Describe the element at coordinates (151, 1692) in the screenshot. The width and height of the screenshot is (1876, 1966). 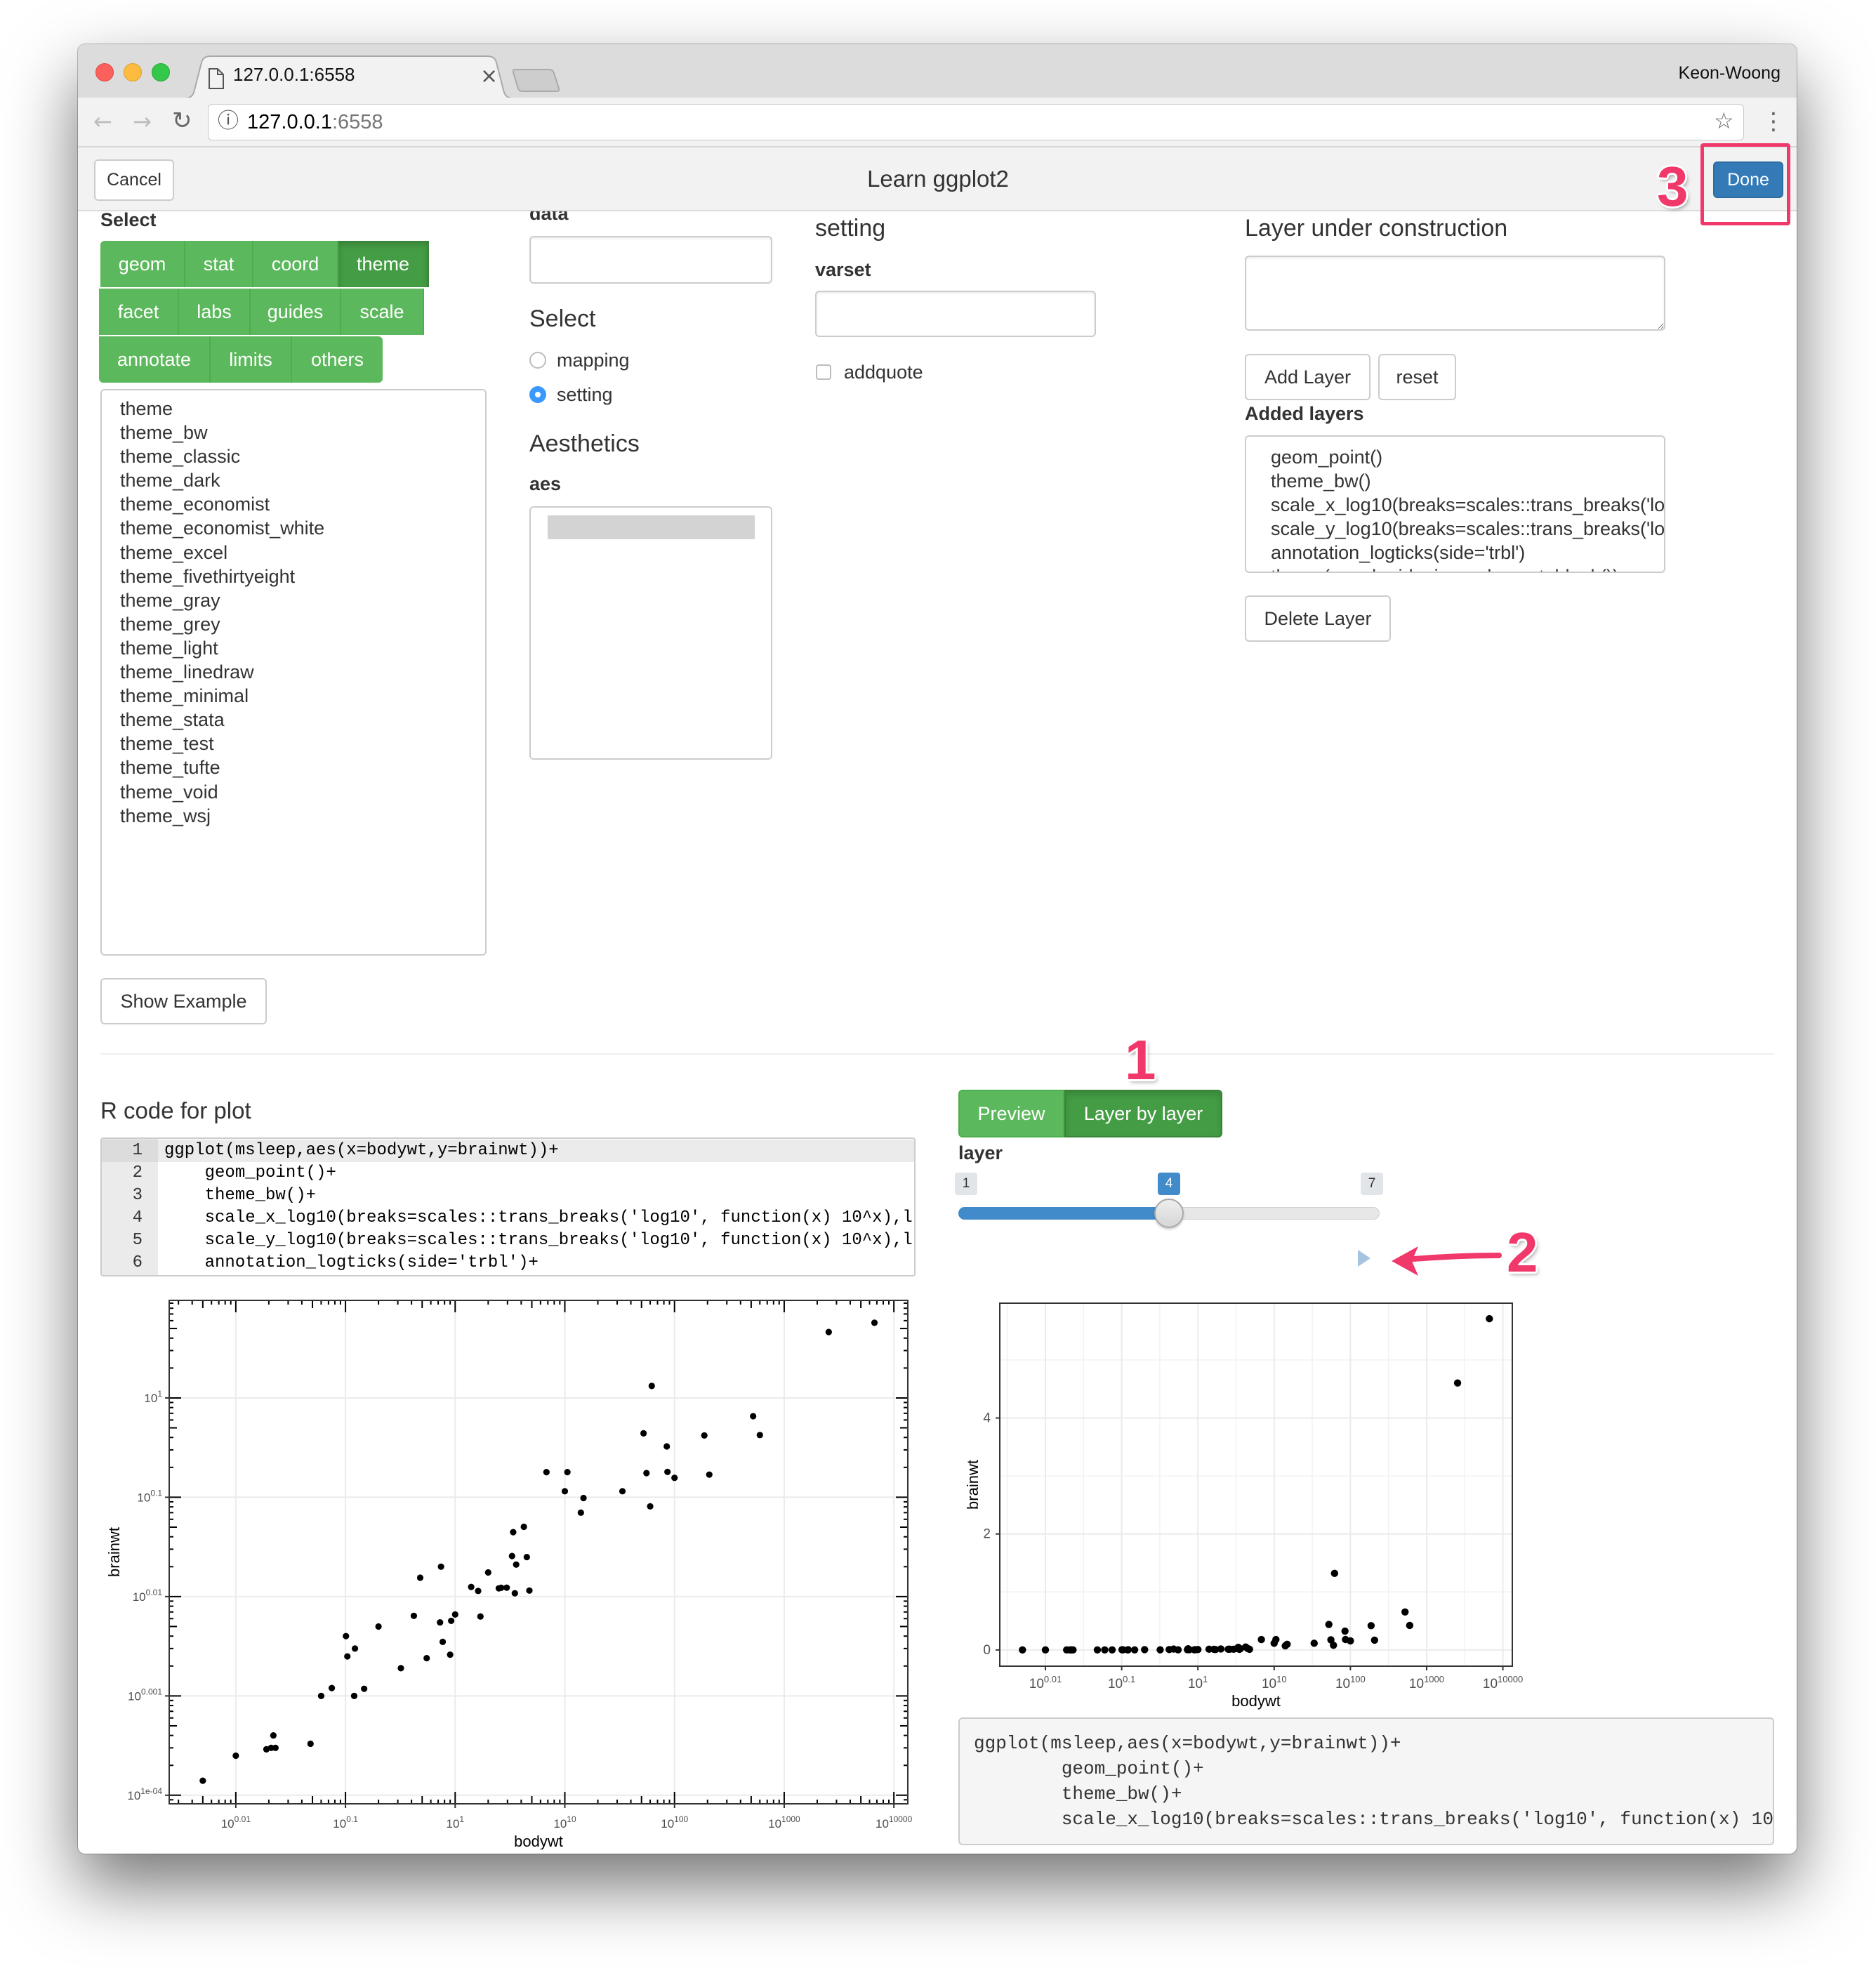
I see `tick-label-exponent: 0.001` at that location.